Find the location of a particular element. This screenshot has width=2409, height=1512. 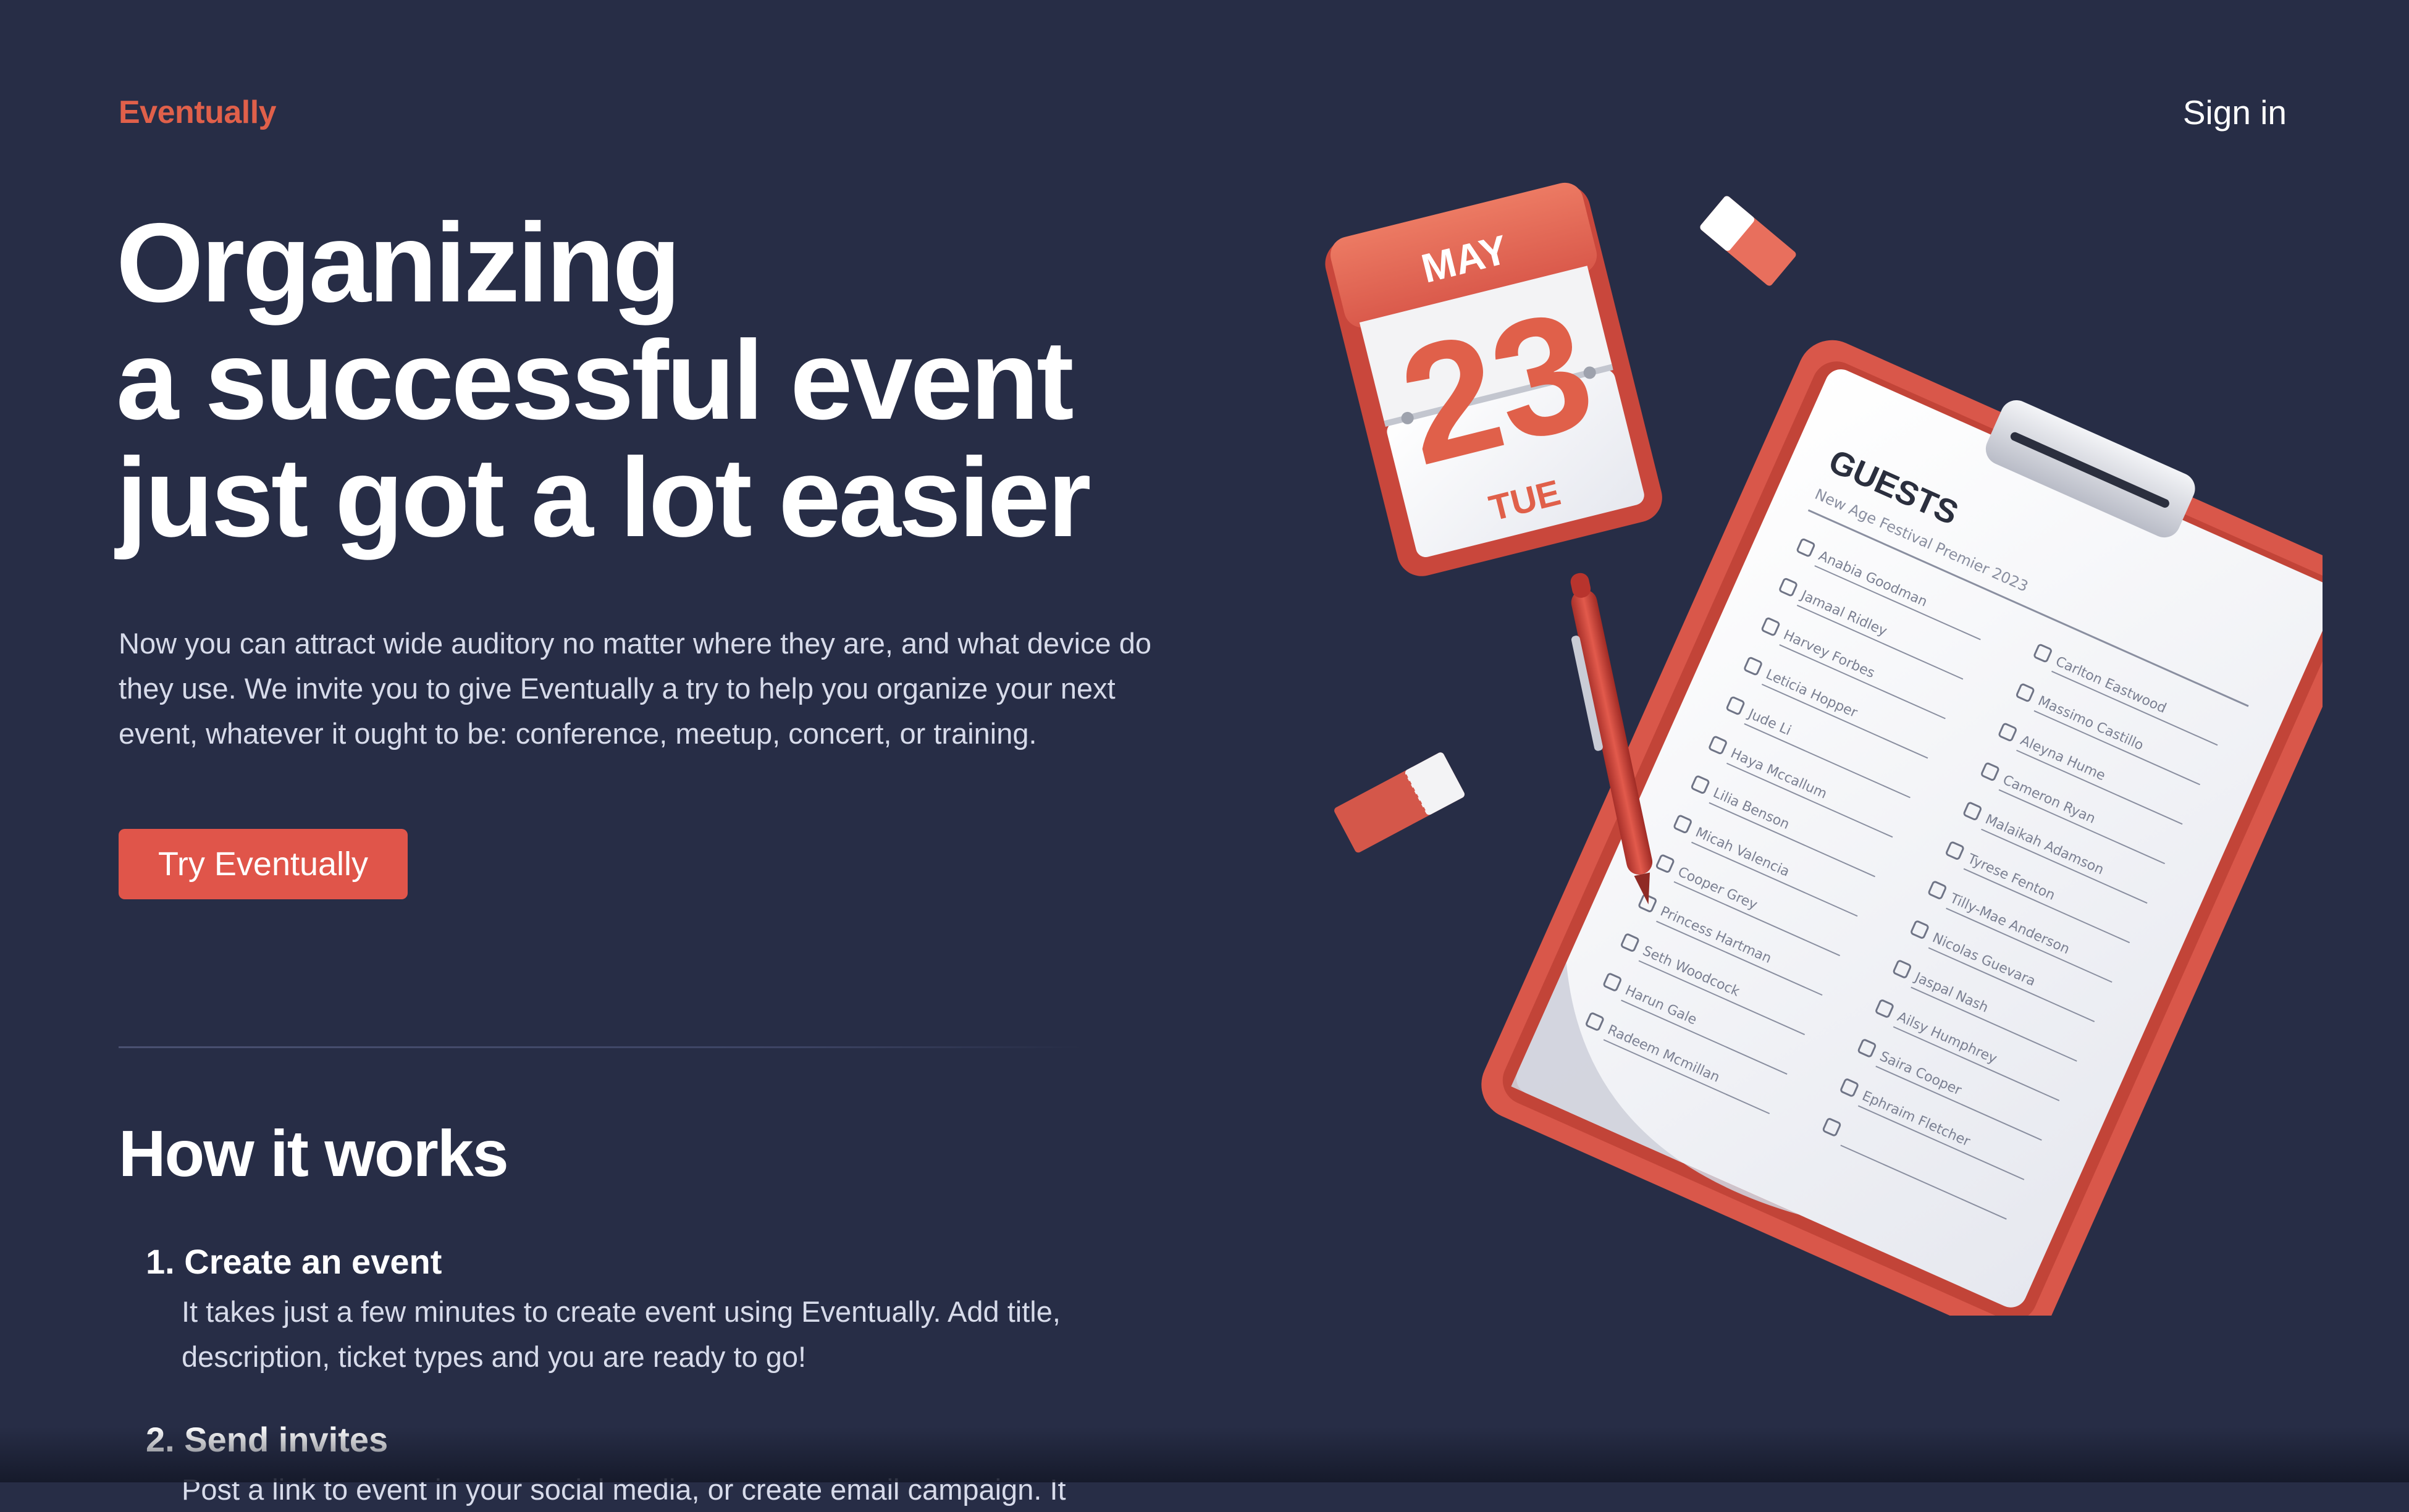

sign-in-link: Sign in is located at coordinates (2235, 112).